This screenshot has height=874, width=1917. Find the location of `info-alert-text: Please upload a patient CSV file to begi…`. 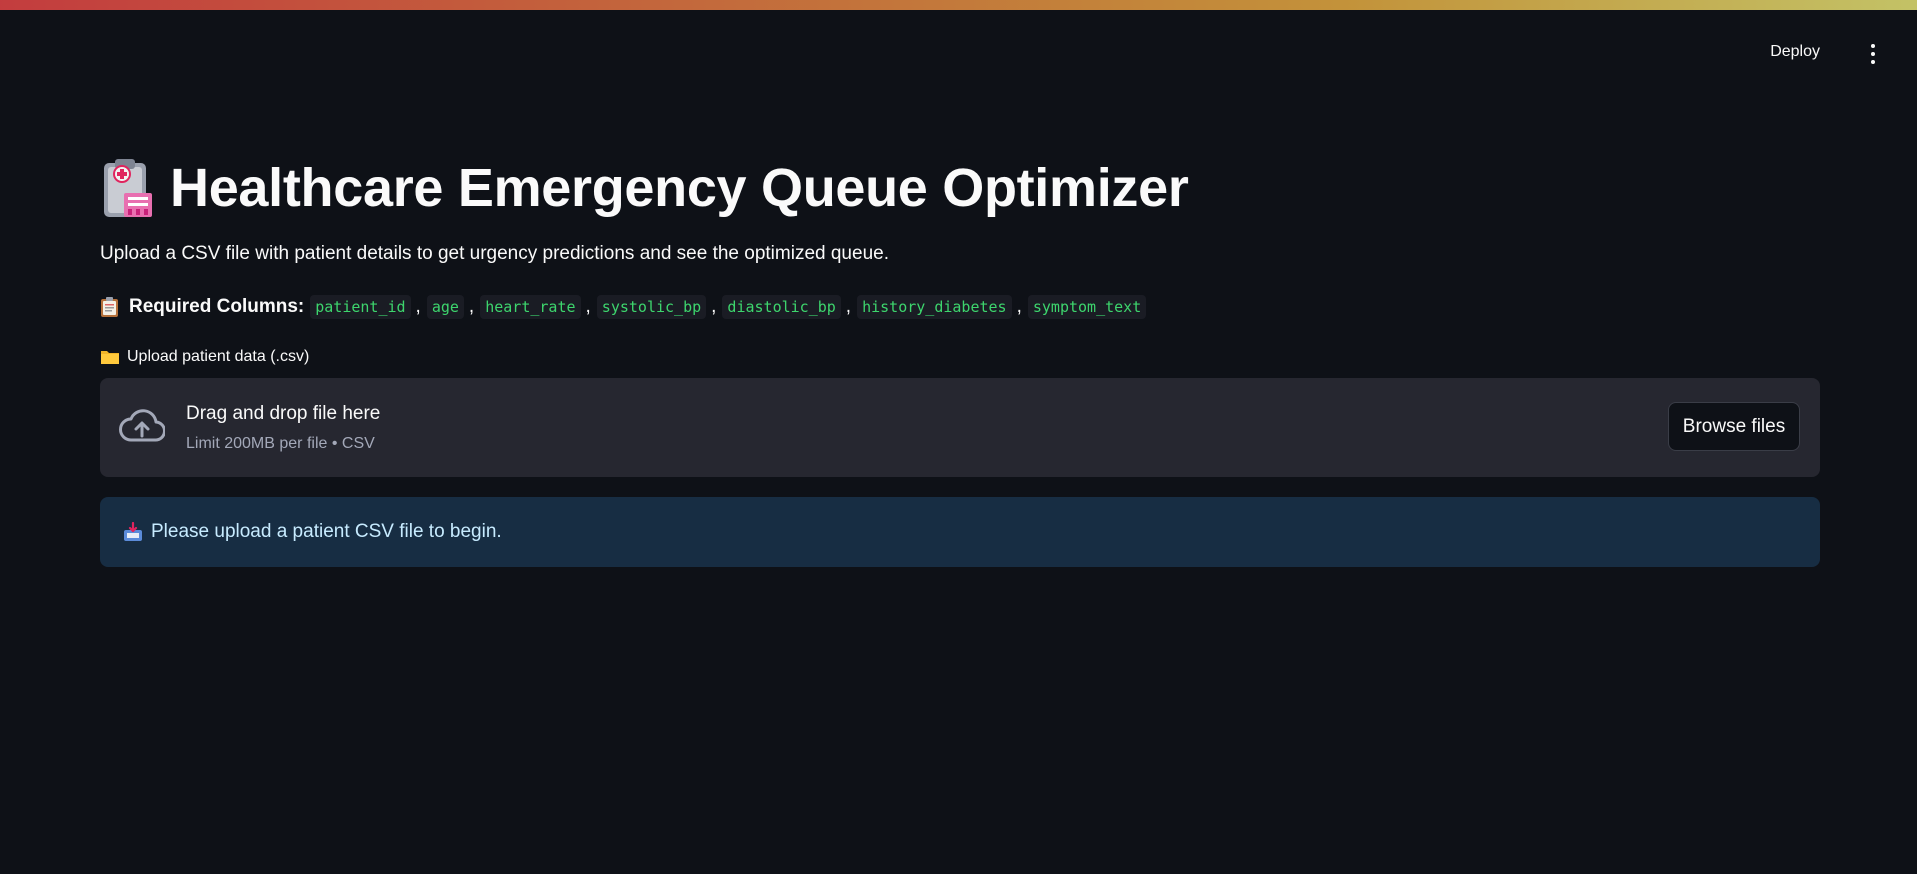

info-alert-text: Please upload a patient CSV file to begi… is located at coordinates (326, 531).